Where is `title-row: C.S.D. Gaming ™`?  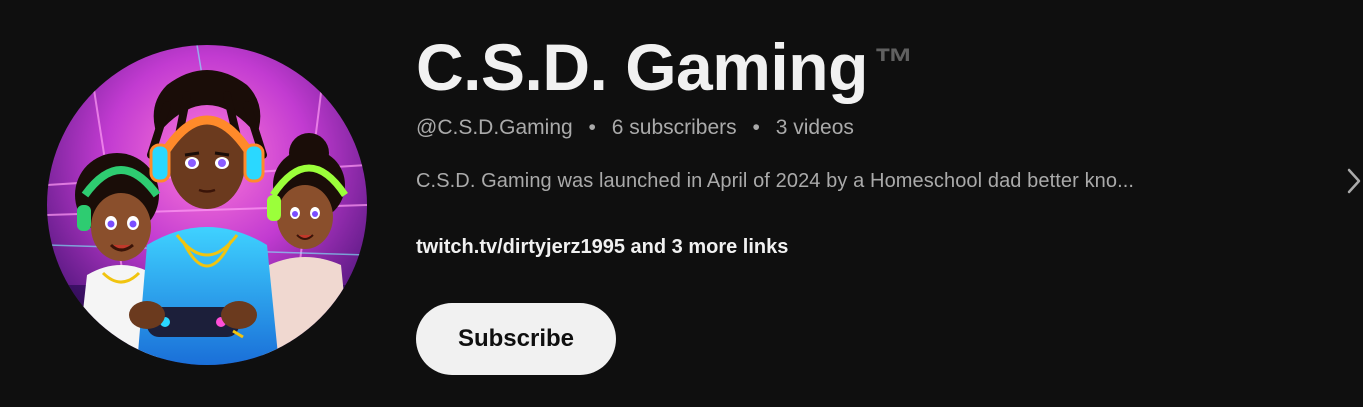
title-row: C.S.D. Gaming ™ is located at coordinates (665, 67).